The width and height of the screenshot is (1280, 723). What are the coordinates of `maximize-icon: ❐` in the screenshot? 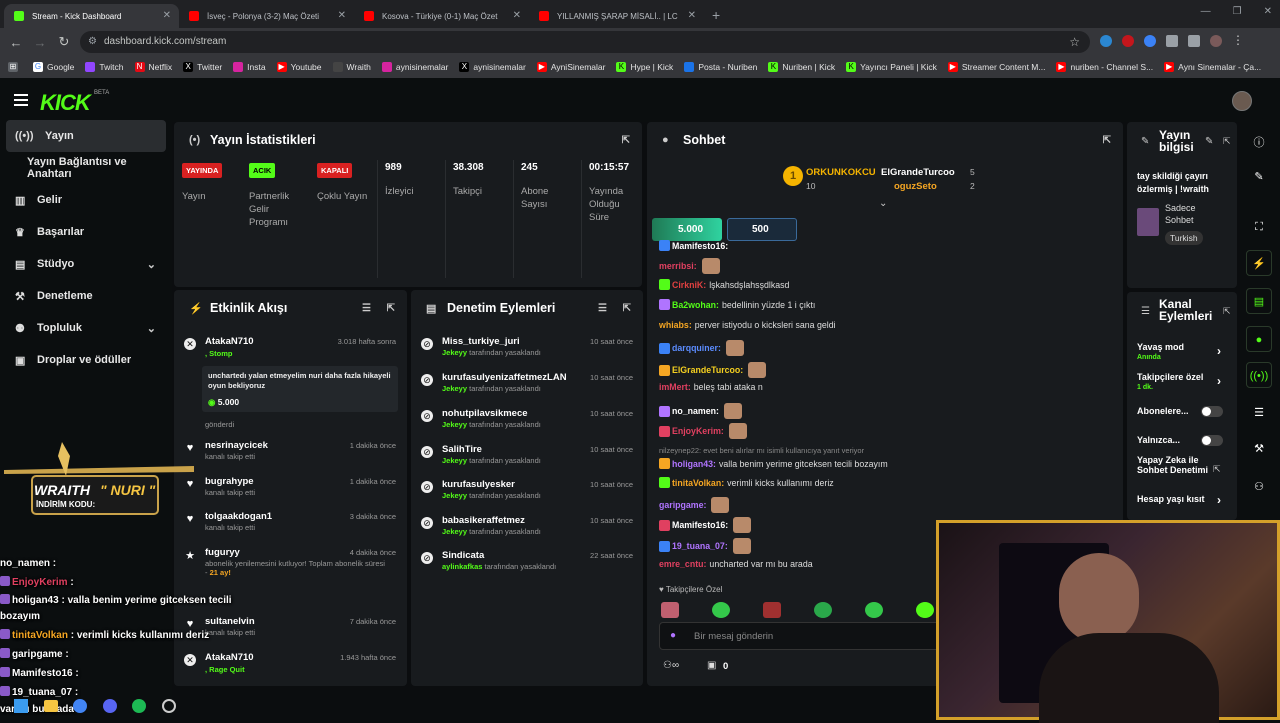 It's located at (1237, 11).